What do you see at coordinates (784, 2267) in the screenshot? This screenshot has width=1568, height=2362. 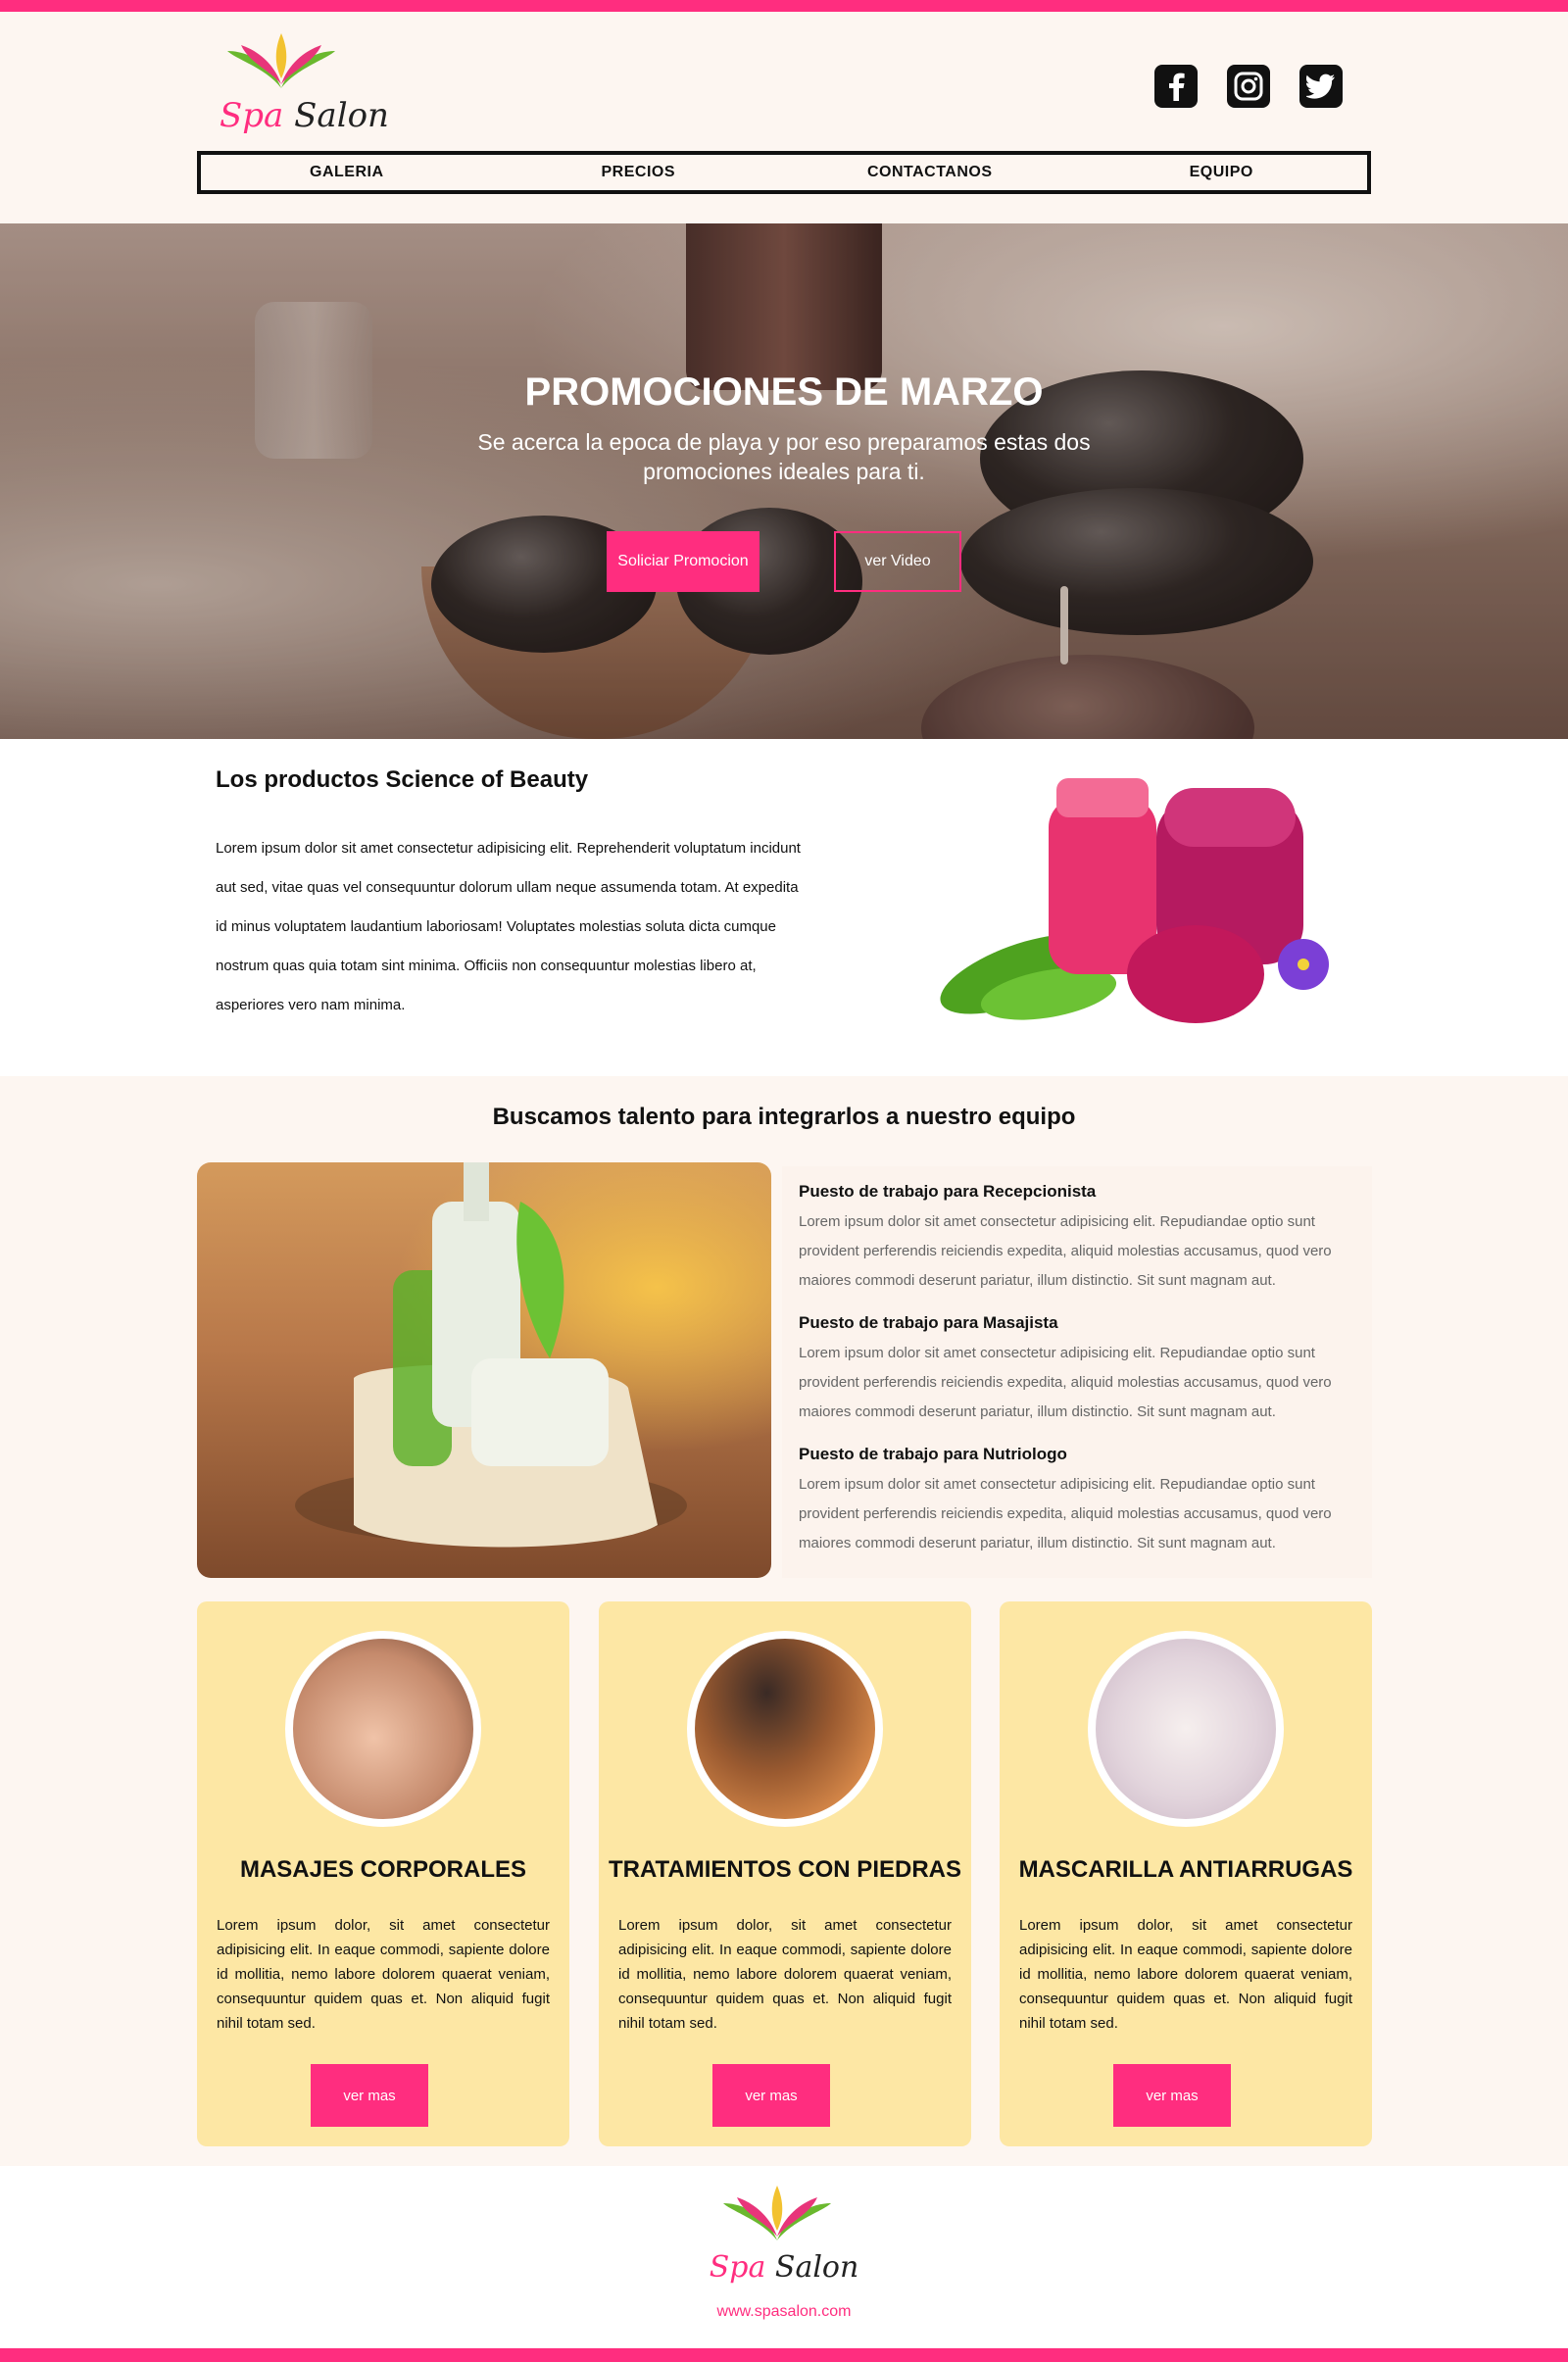 I see `footer-wordmark: Spa Salon` at bounding box center [784, 2267].